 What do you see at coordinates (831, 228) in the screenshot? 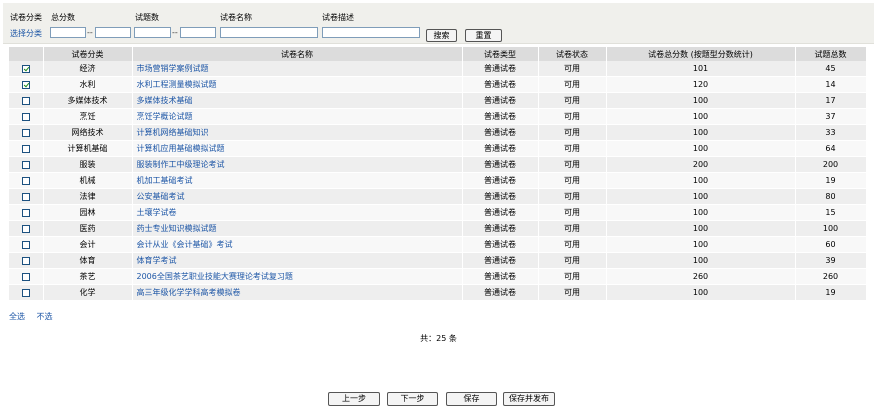
I see `row-question-count: 100` at bounding box center [831, 228].